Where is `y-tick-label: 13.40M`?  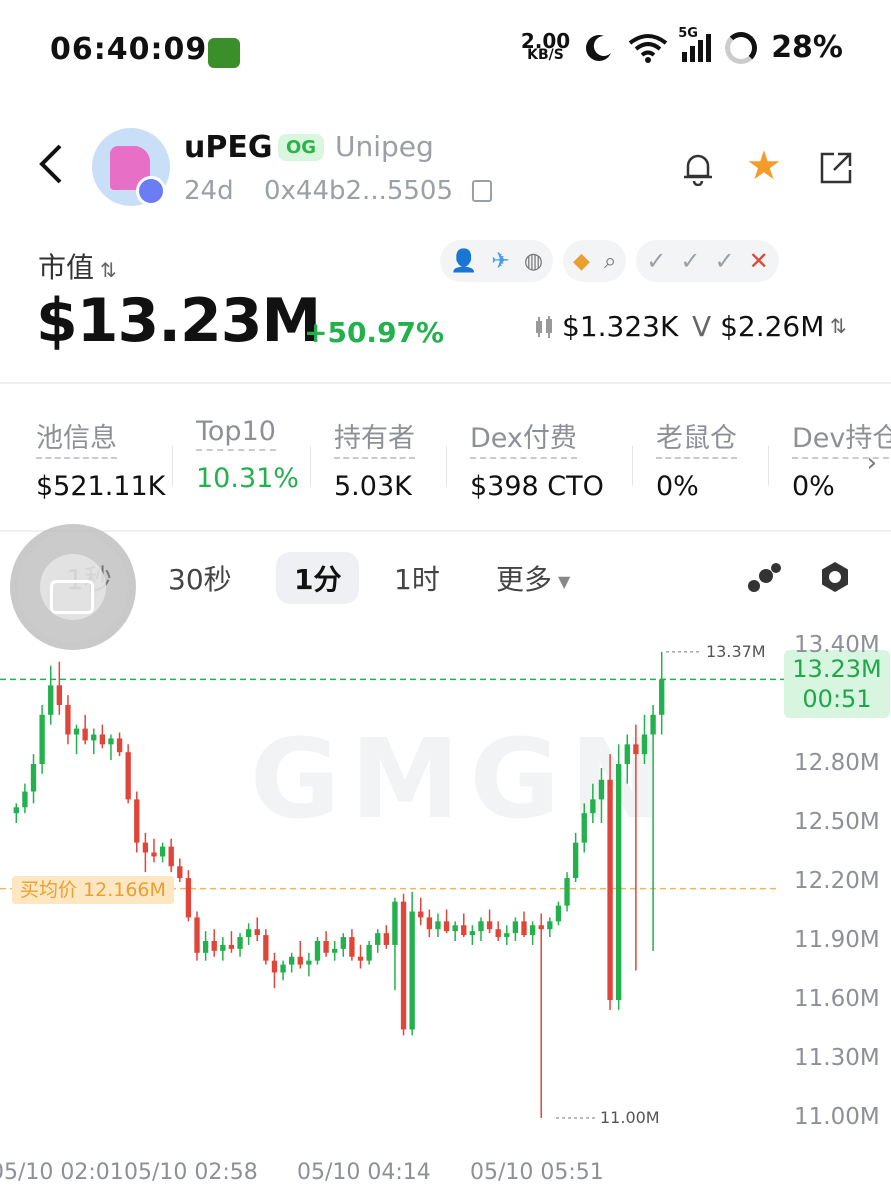 y-tick-label: 13.40M is located at coordinates (837, 645).